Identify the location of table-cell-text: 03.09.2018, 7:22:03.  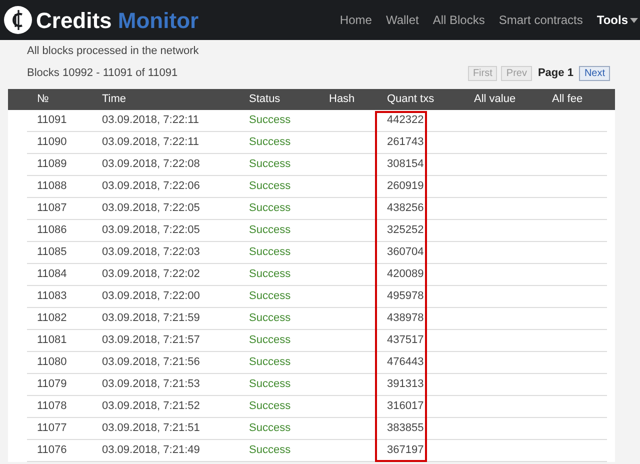
(151, 252).